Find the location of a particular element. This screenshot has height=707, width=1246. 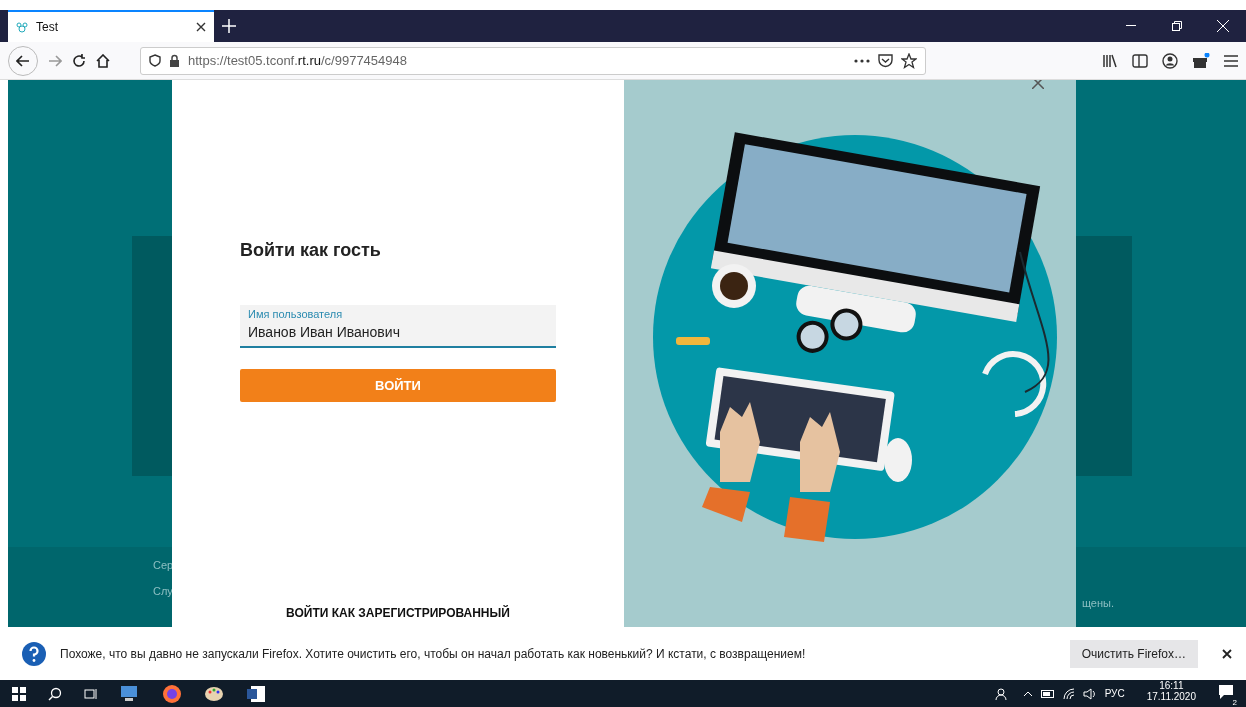

address-bar: https://test05.tconf.rt.ru/c/9977454948 is located at coordinates (533, 60).